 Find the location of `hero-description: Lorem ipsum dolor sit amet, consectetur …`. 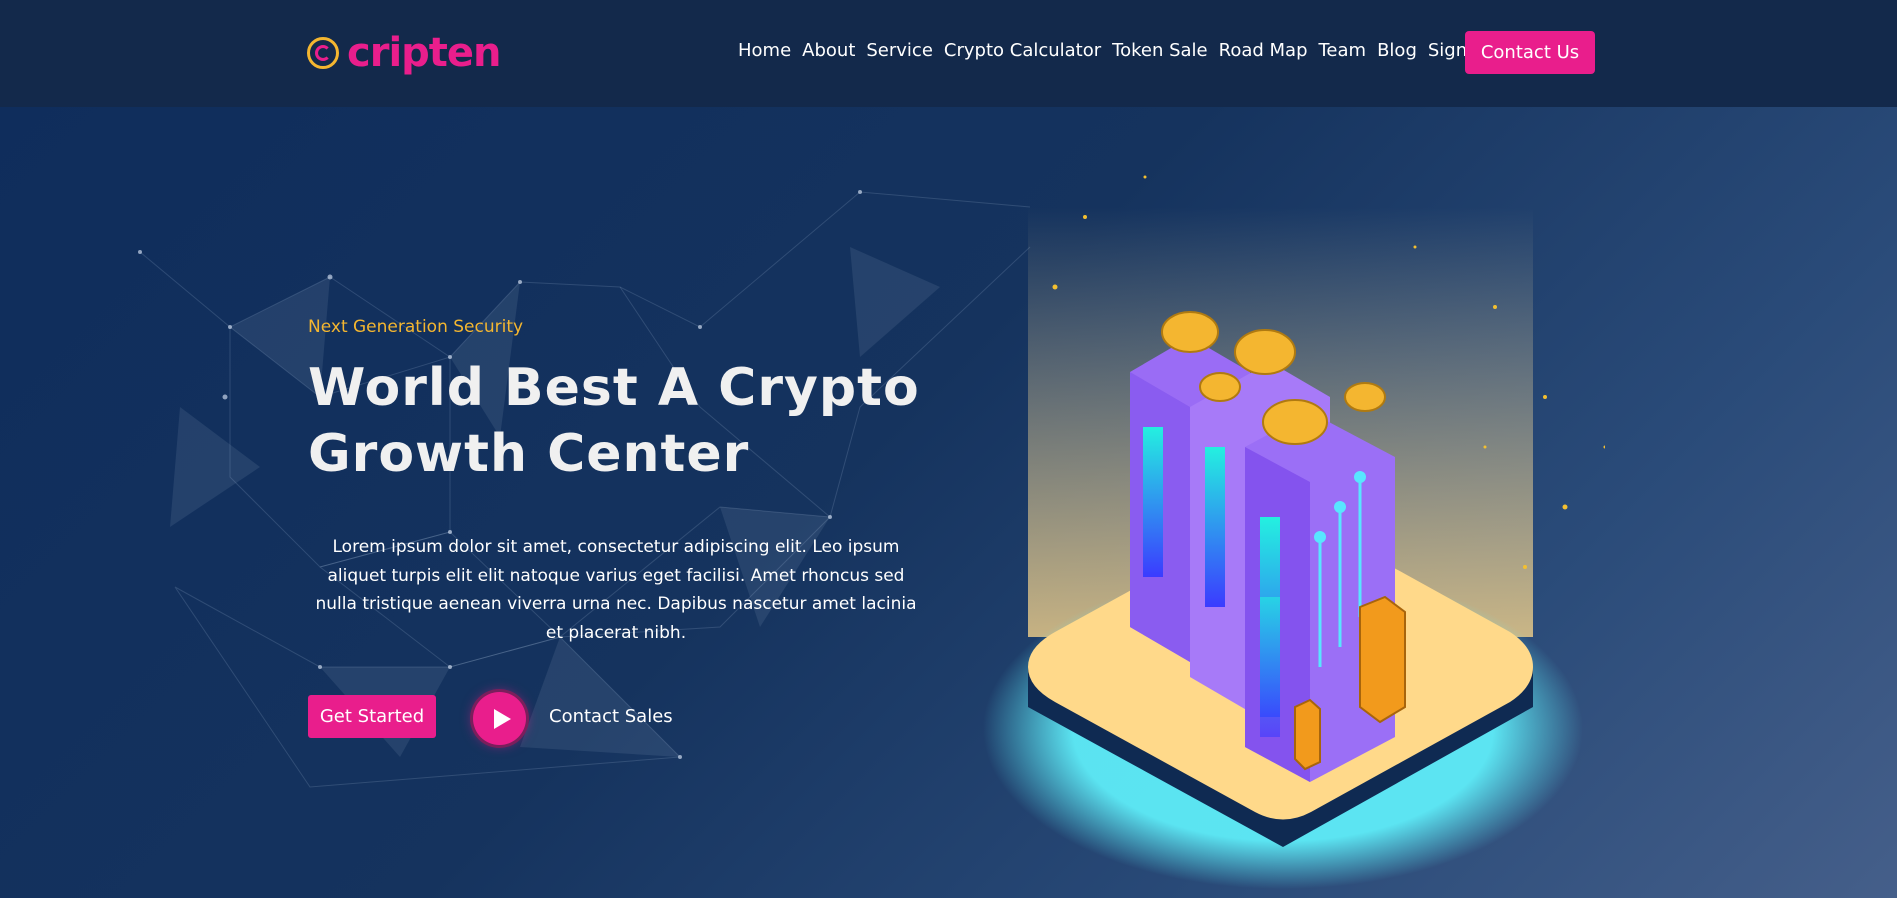

hero-description: Lorem ipsum dolor sit amet, consectetur … is located at coordinates (616, 590).